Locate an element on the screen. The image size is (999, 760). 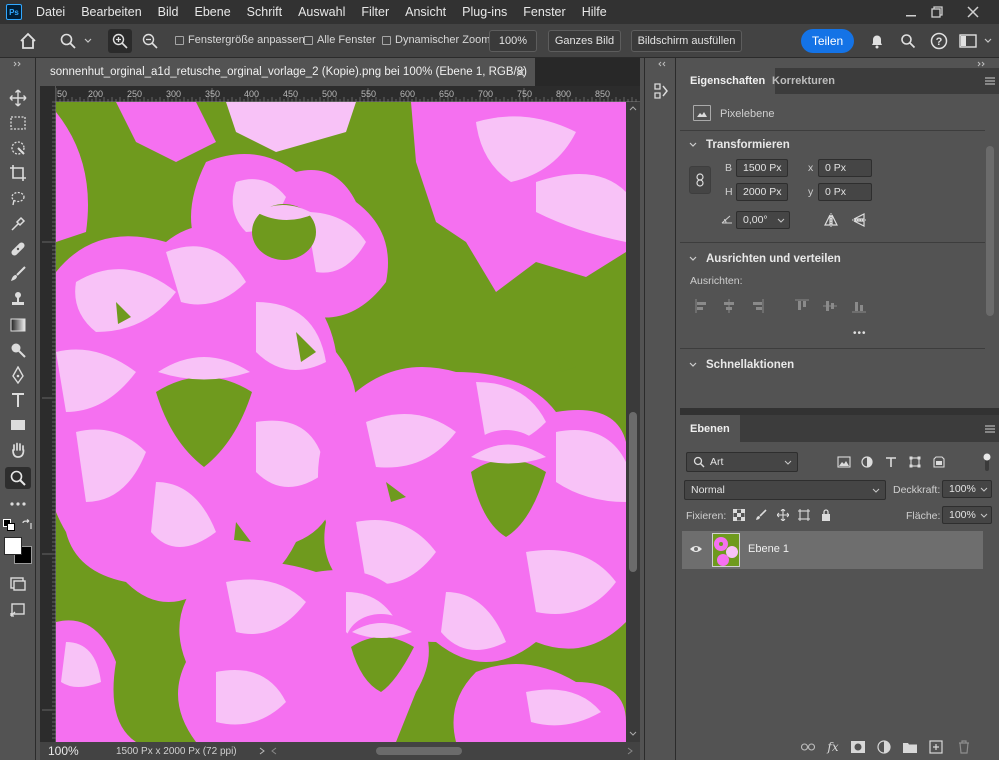
tab-layers: Ebenen is located at coordinates (710, 428).